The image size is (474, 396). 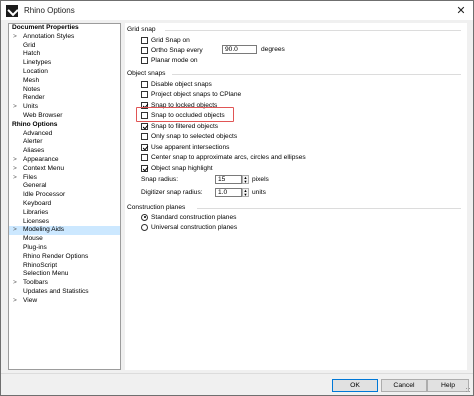 I want to click on tree-item-grid: Grid, so click(x=64, y=46).